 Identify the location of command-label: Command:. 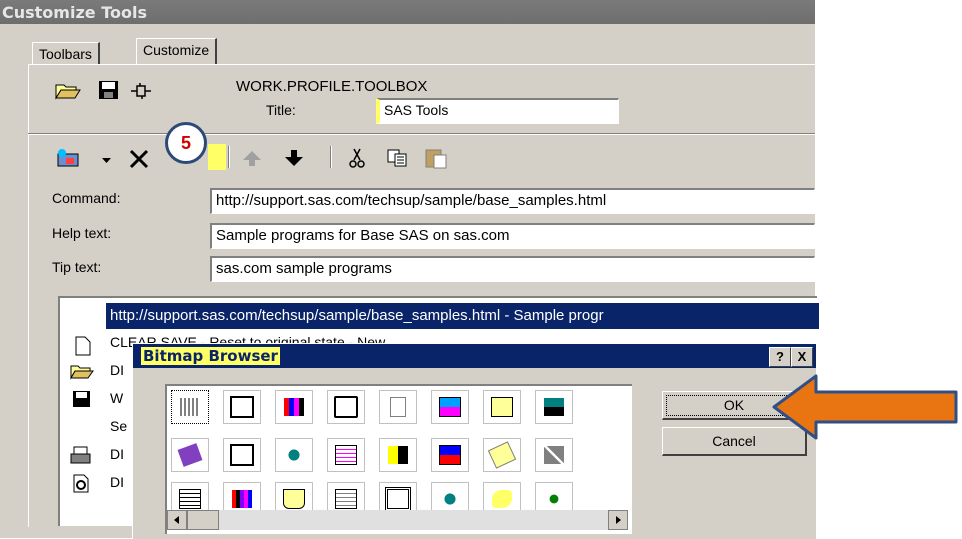
(86, 198).